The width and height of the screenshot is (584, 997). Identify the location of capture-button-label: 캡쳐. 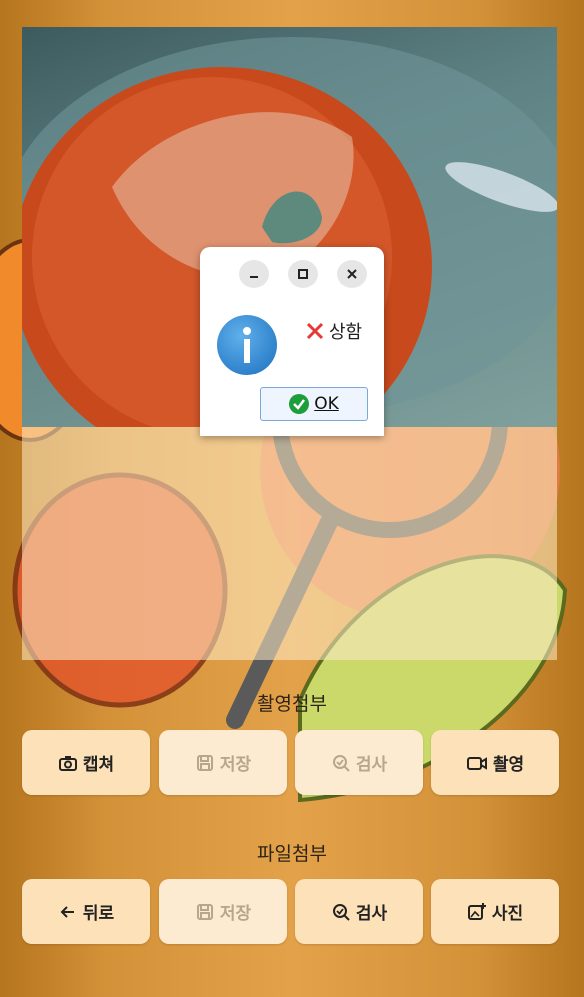
(98, 765).